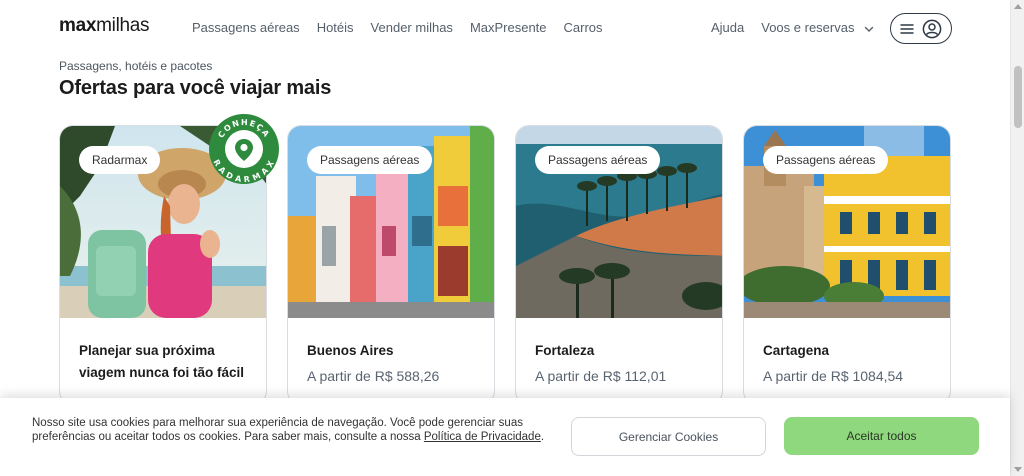 The height and width of the screenshot is (476, 1024). Describe the element at coordinates (583, 27) in the screenshot. I see `nav-carros: Carros` at that location.